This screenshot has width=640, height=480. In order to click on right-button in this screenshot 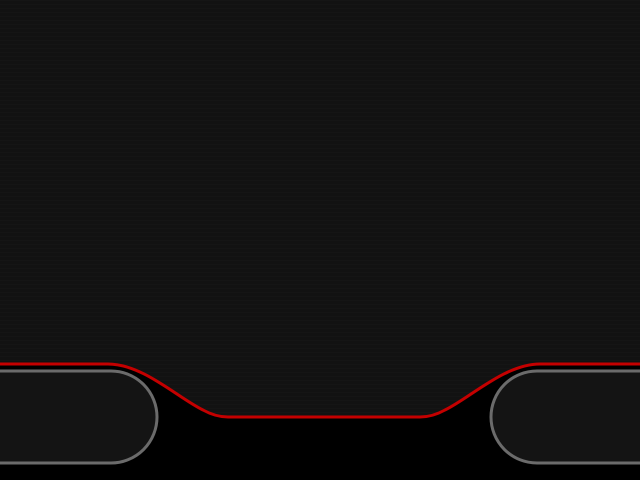, I will do `click(564, 417)`.